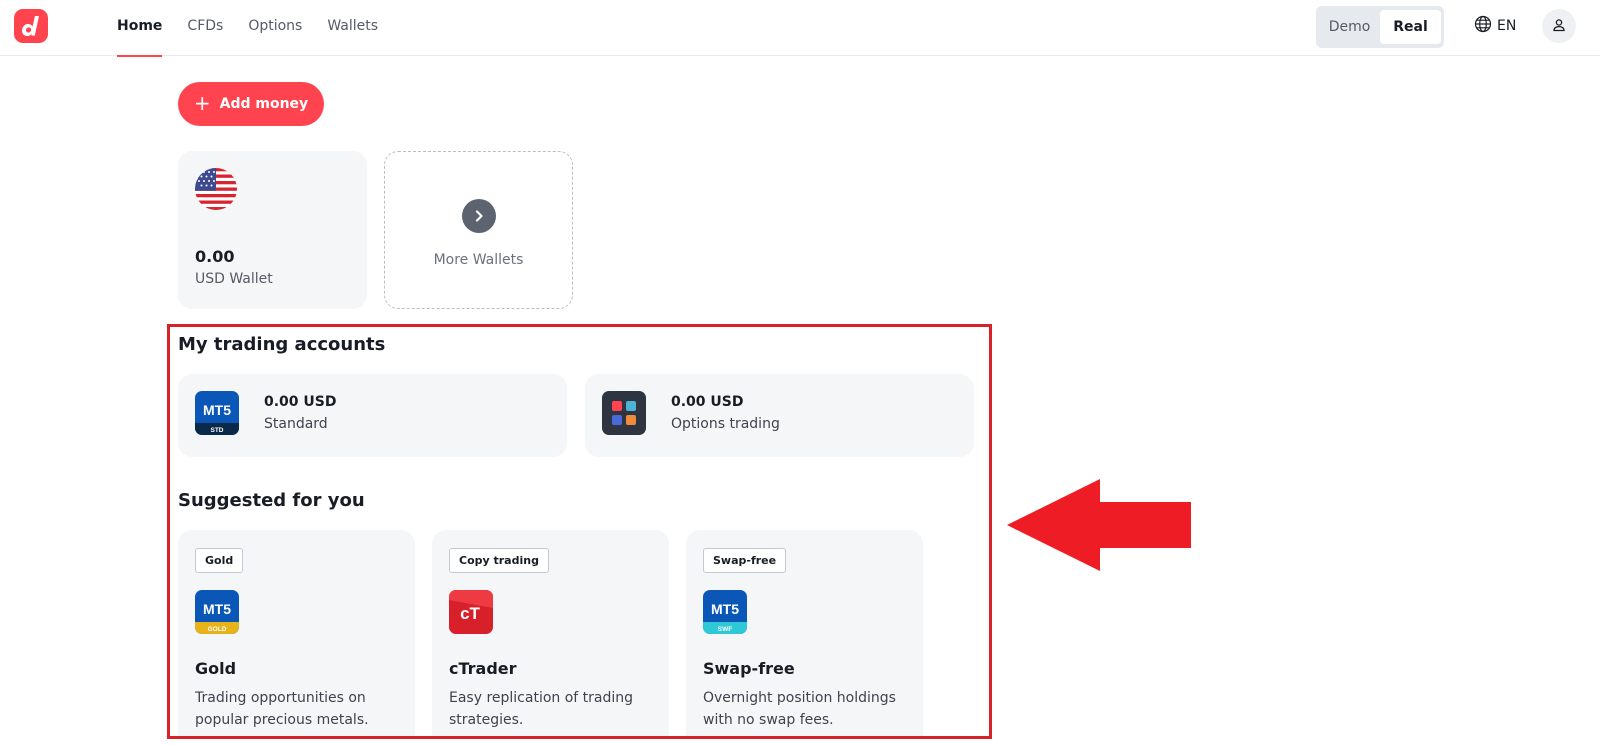  I want to click on usd-wallet-balance: 0.00, so click(215, 256).